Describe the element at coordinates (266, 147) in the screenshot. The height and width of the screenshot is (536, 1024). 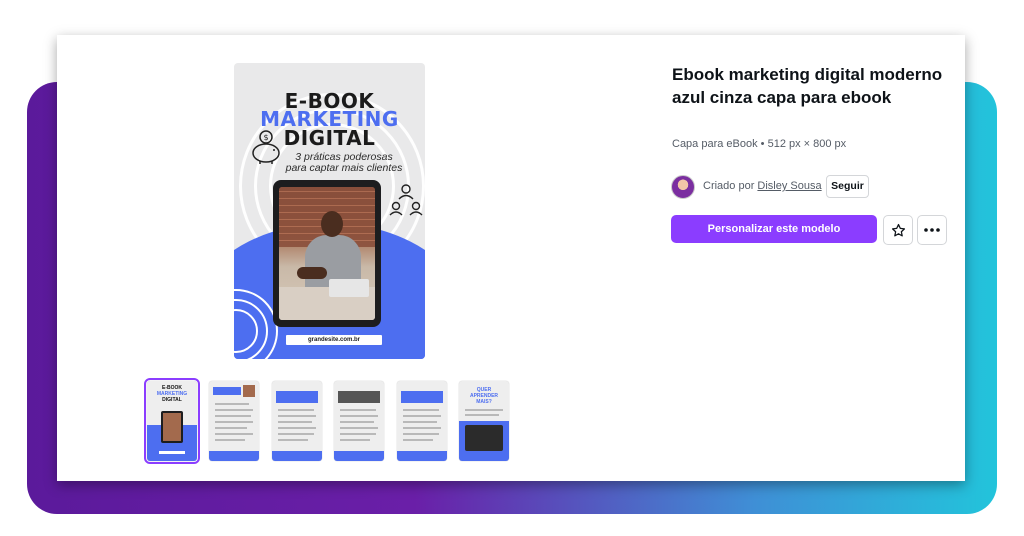
I see `piggy-bank-icon: $` at that location.